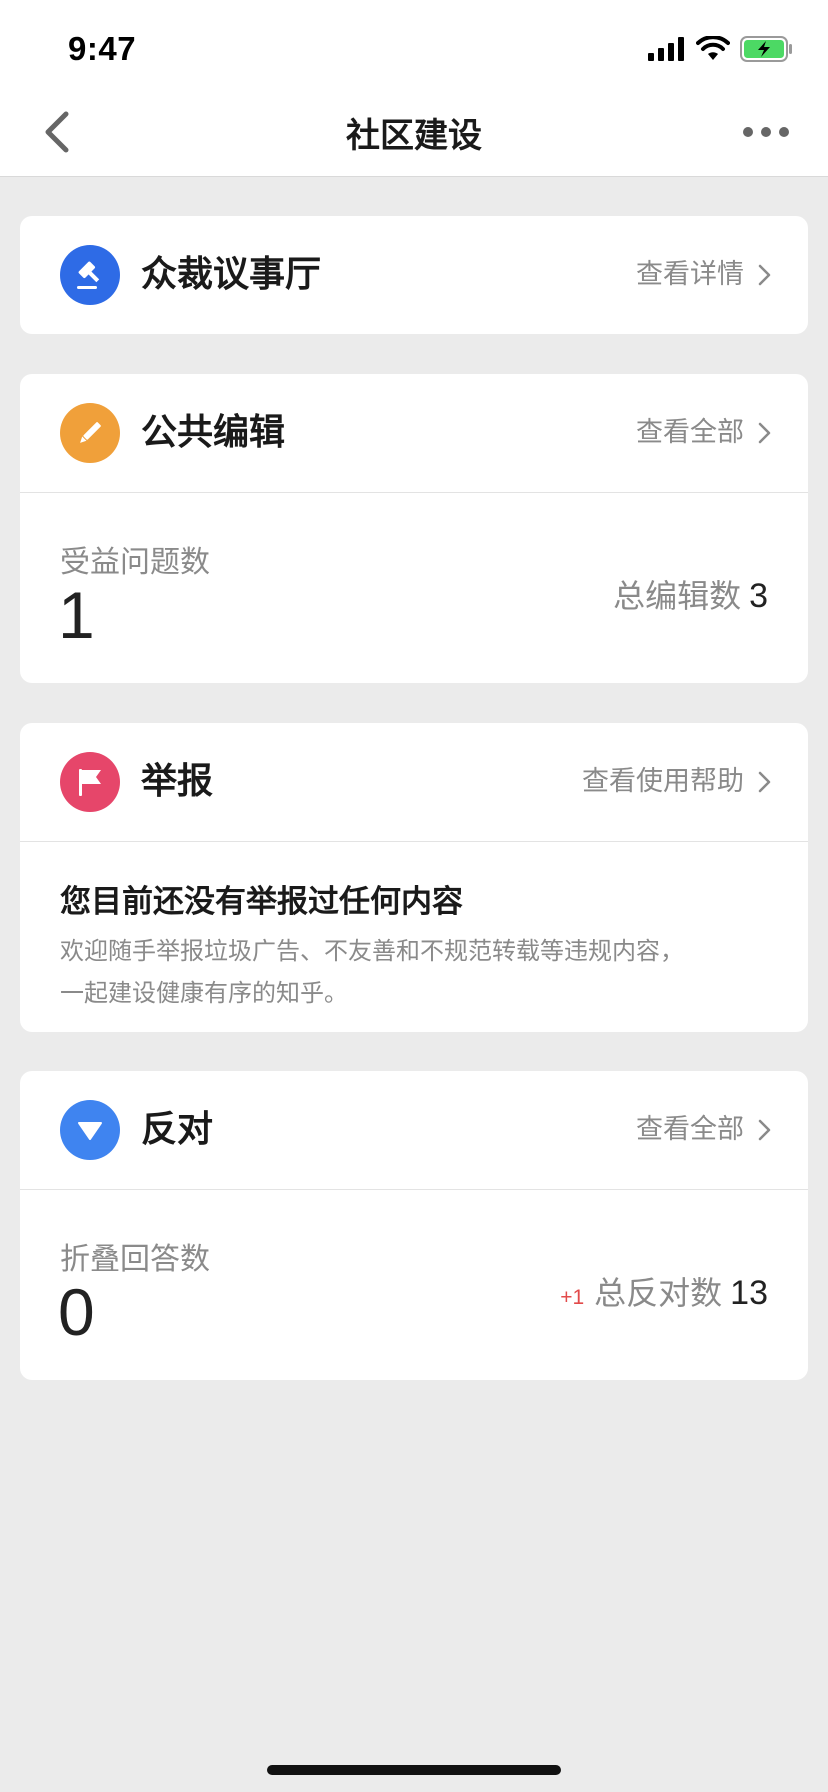  Describe the element at coordinates (204, 993) in the screenshot. I see `report-desc-line-2: 一起建设健康有序的知乎。` at that location.